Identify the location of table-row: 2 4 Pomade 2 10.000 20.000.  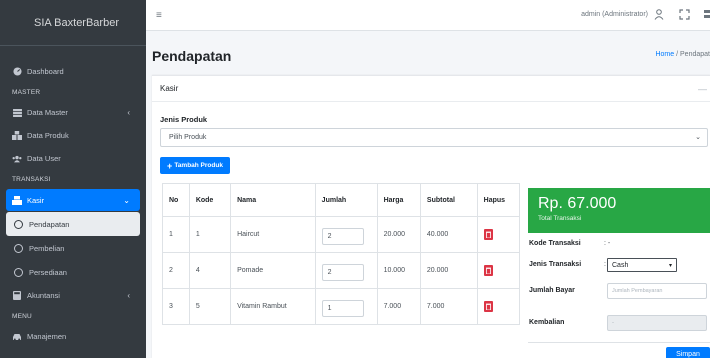
(341, 270).